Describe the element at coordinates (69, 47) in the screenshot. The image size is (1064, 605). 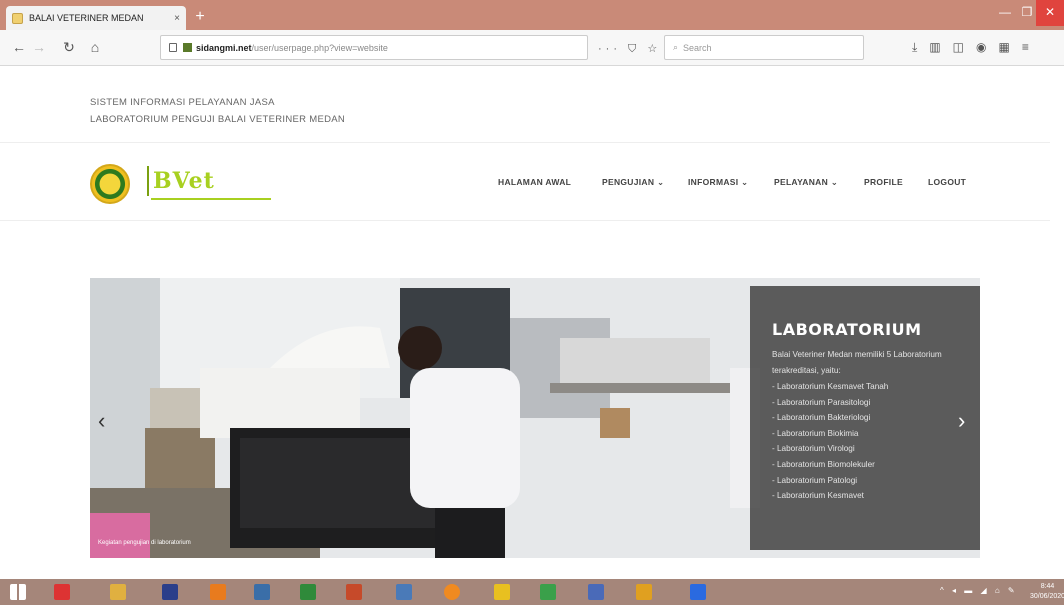
I see `reload-icon: ↻` at that location.